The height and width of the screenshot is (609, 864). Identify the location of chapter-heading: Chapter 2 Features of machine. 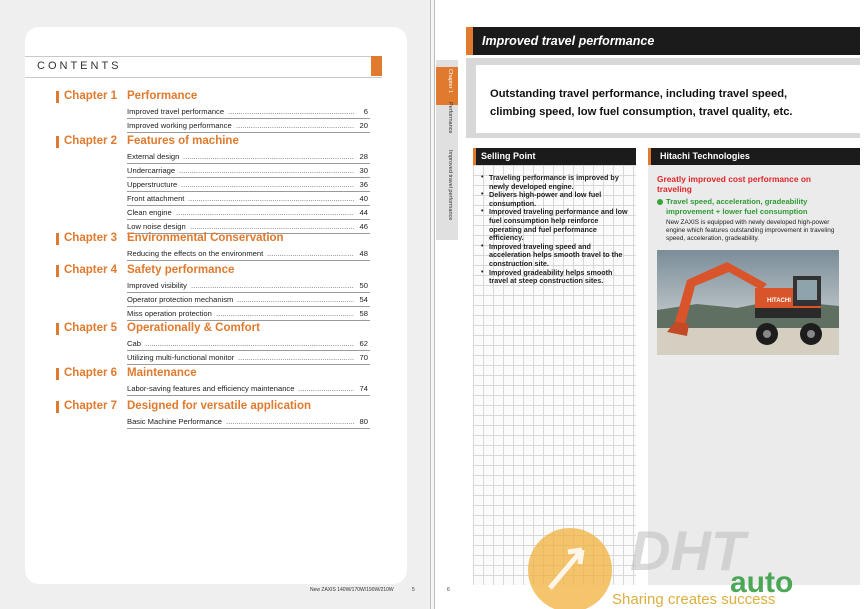
(215, 142).